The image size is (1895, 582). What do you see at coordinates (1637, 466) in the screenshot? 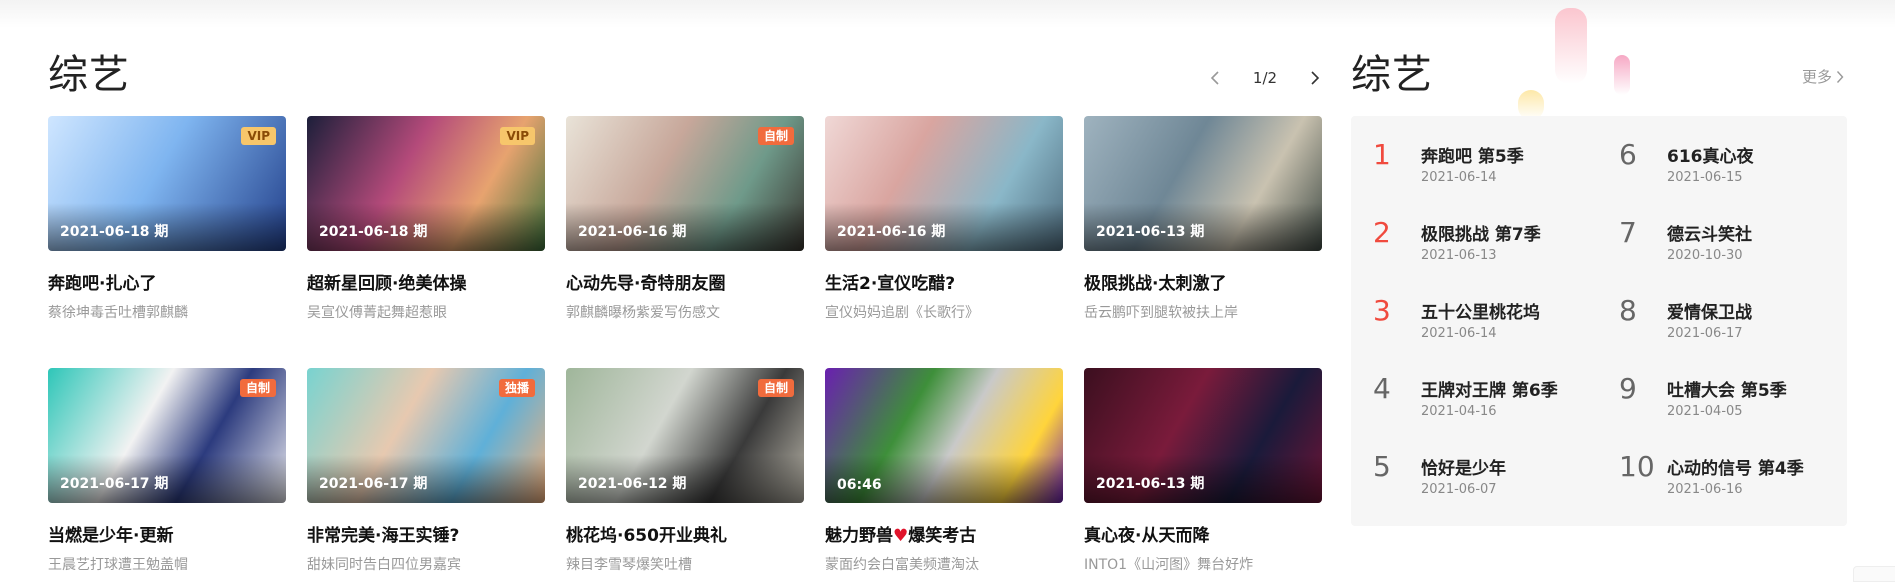
I see `rank-number: 10` at bounding box center [1637, 466].